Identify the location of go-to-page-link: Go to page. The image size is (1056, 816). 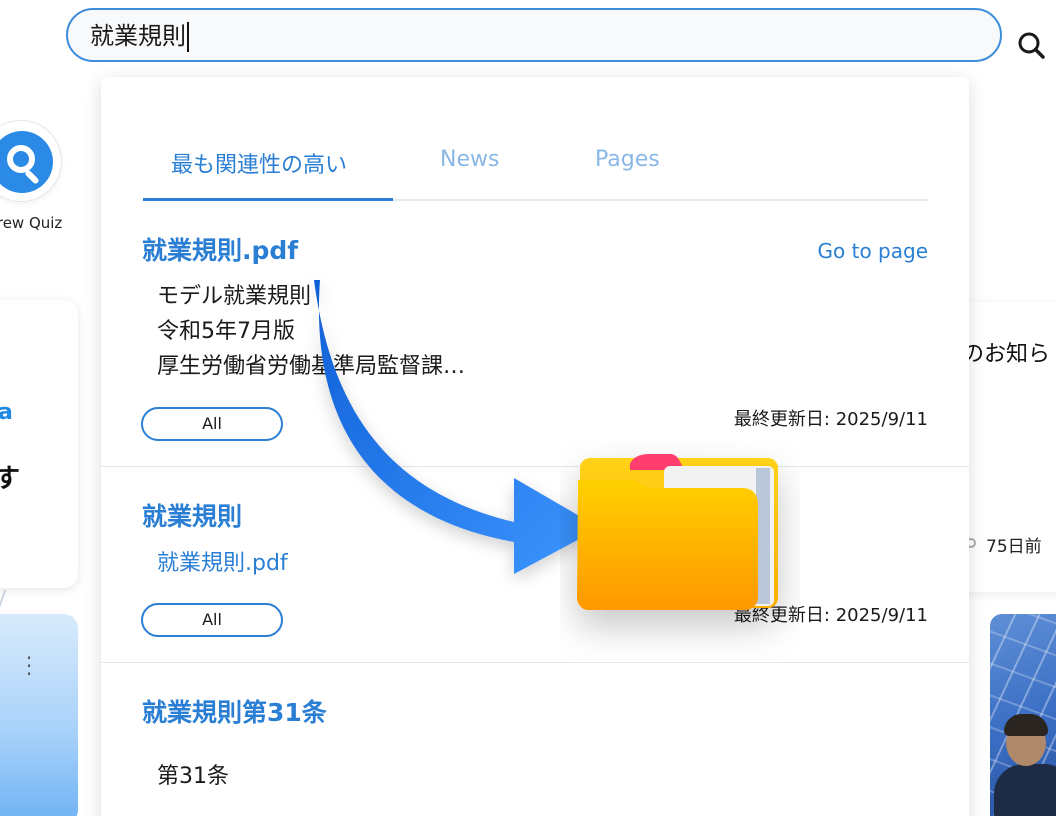
(873, 251).